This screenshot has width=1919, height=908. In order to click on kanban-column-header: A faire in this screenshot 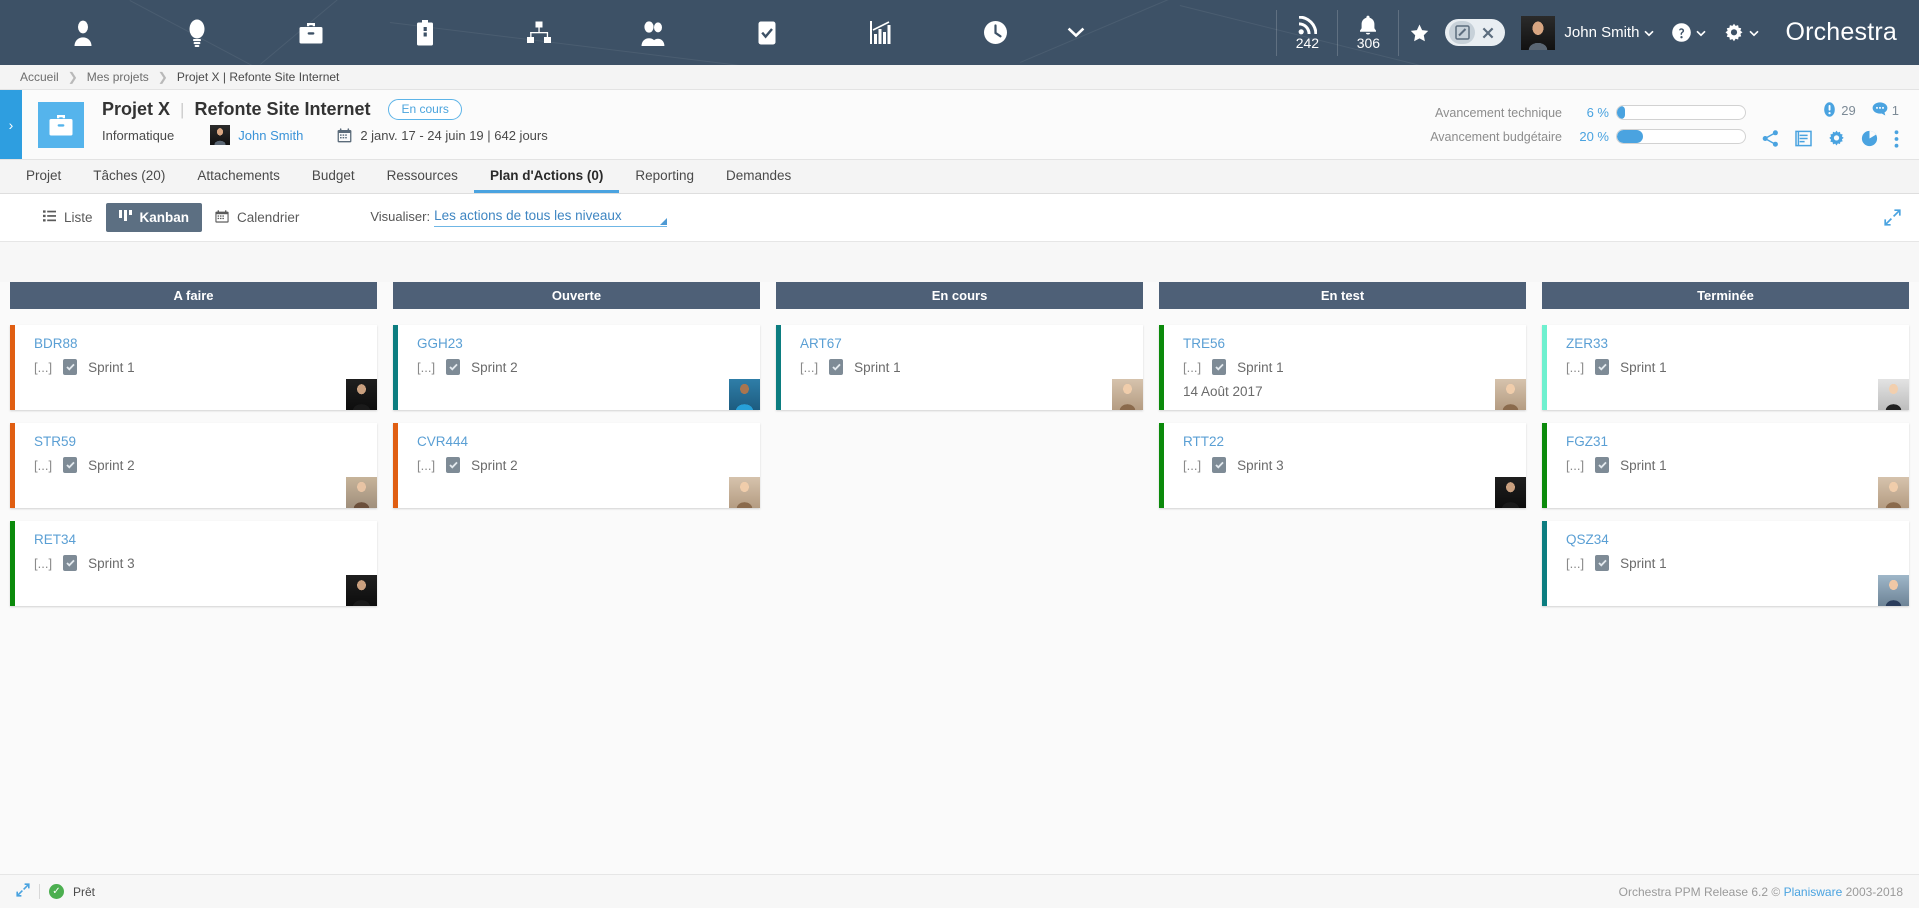, I will do `click(193, 295)`.